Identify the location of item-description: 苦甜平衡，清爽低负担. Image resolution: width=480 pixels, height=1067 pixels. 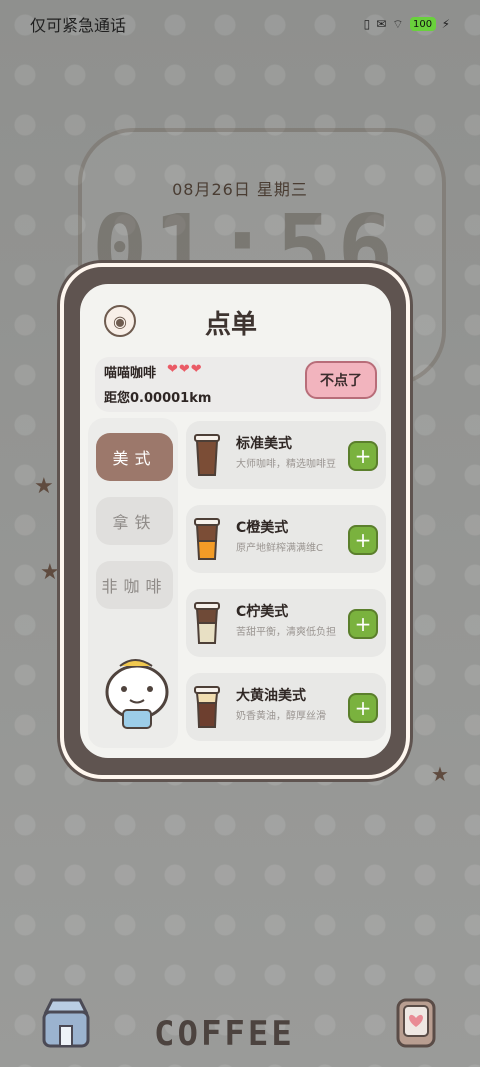
(286, 632).